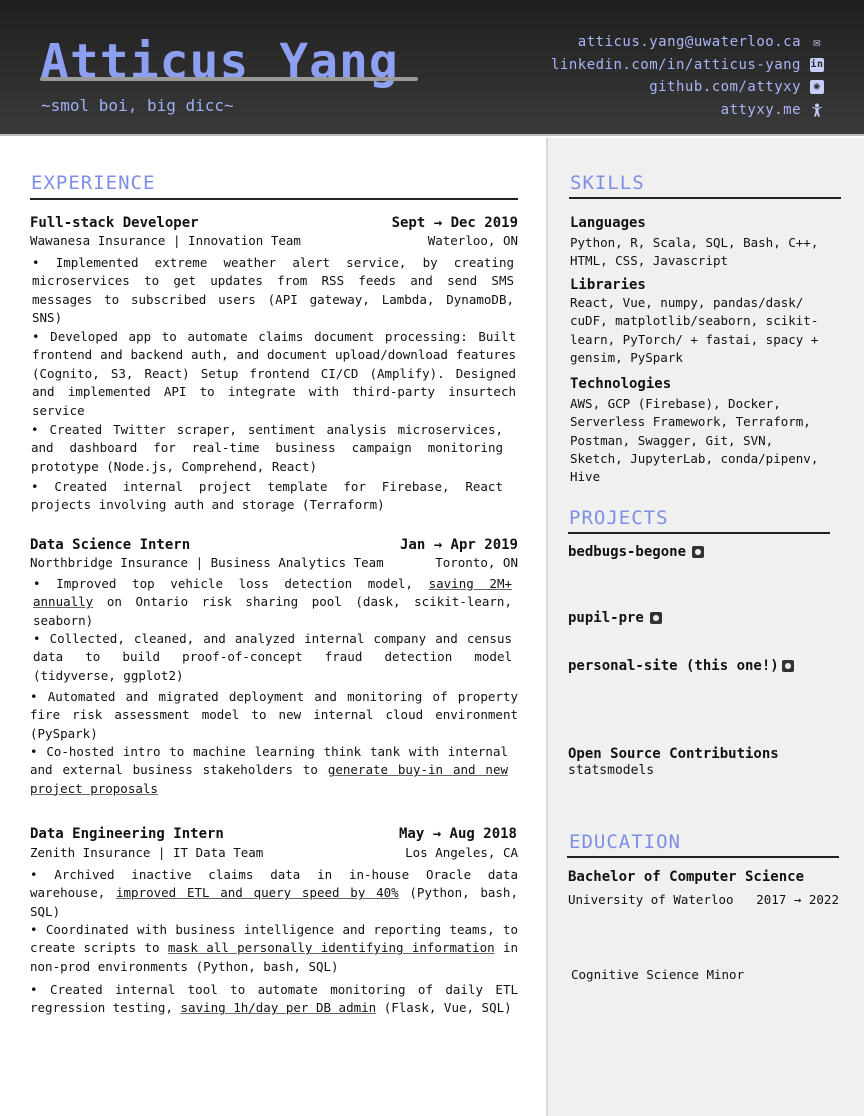 The width and height of the screenshot is (864, 1116). I want to click on person-icon-svg, so click(817, 110).